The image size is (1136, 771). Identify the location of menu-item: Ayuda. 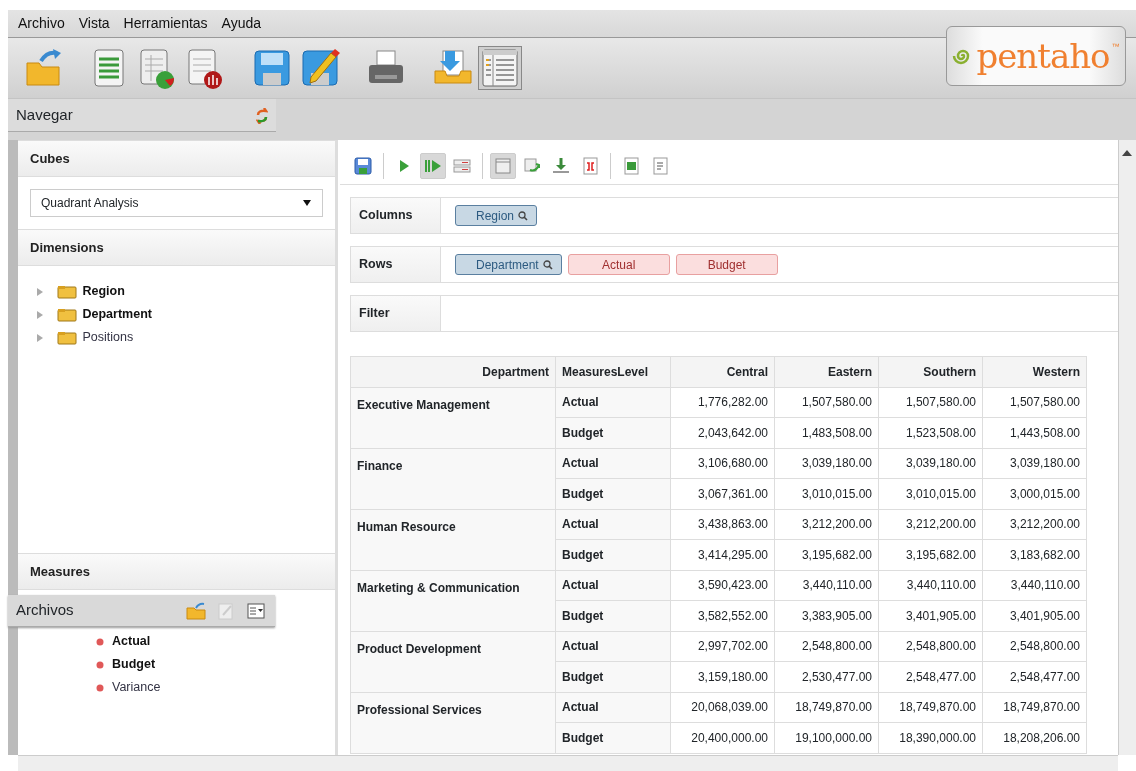
(241, 23).